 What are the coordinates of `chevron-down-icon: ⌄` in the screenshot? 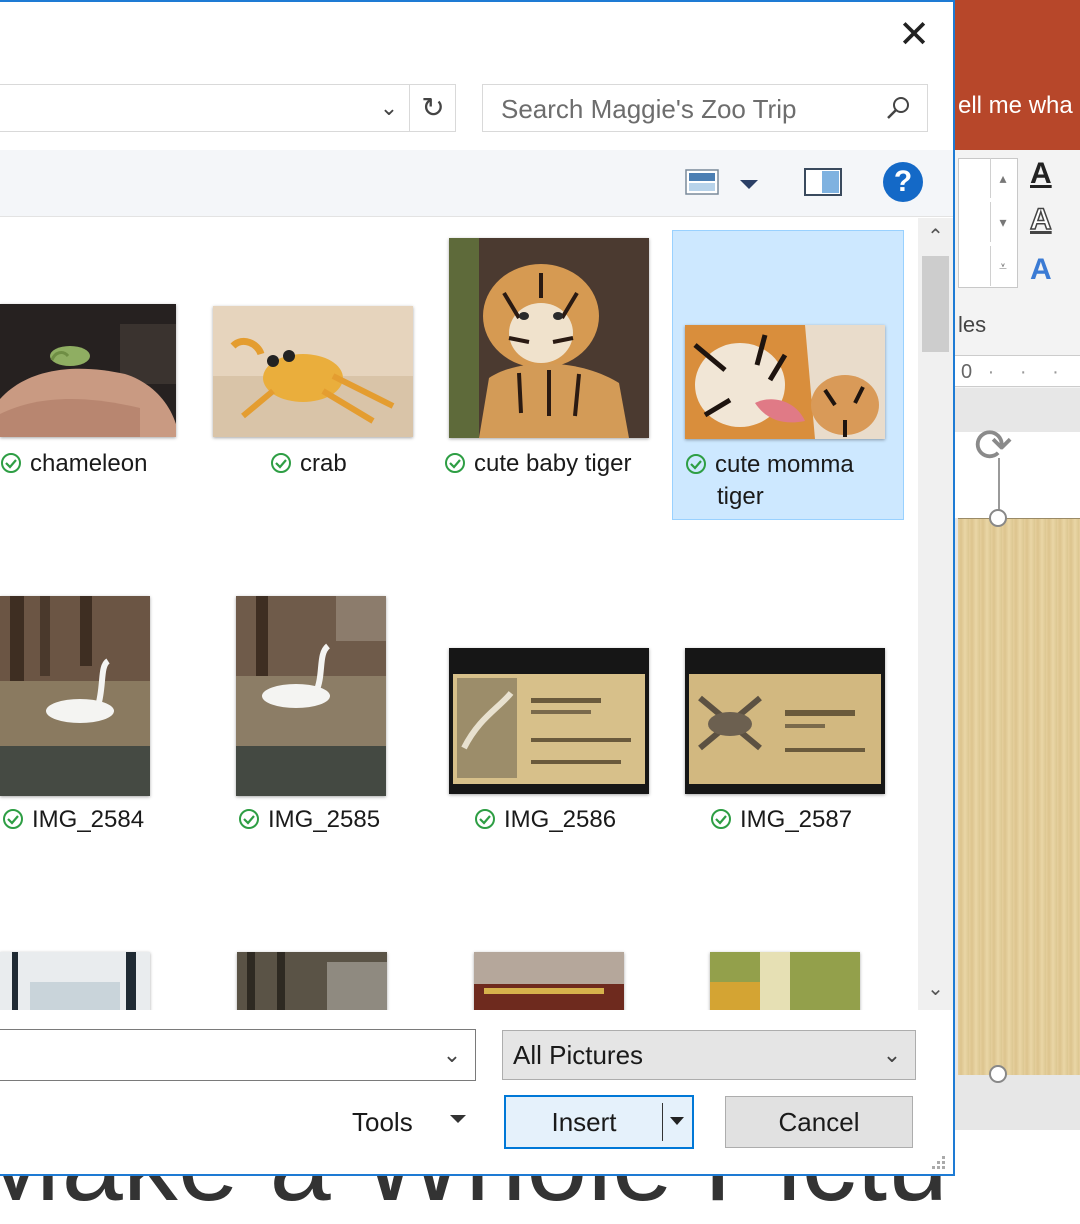 It's located at (892, 1054).